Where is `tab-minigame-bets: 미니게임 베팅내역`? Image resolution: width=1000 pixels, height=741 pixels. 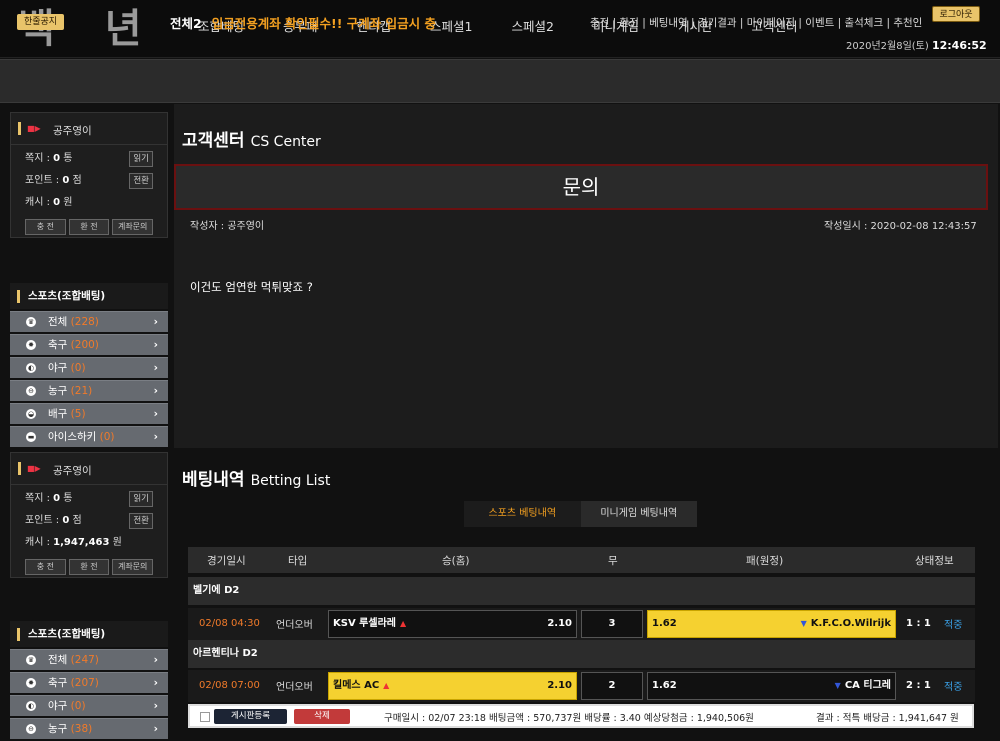 tab-minigame-bets: 미니게임 베팅내역 is located at coordinates (639, 514).